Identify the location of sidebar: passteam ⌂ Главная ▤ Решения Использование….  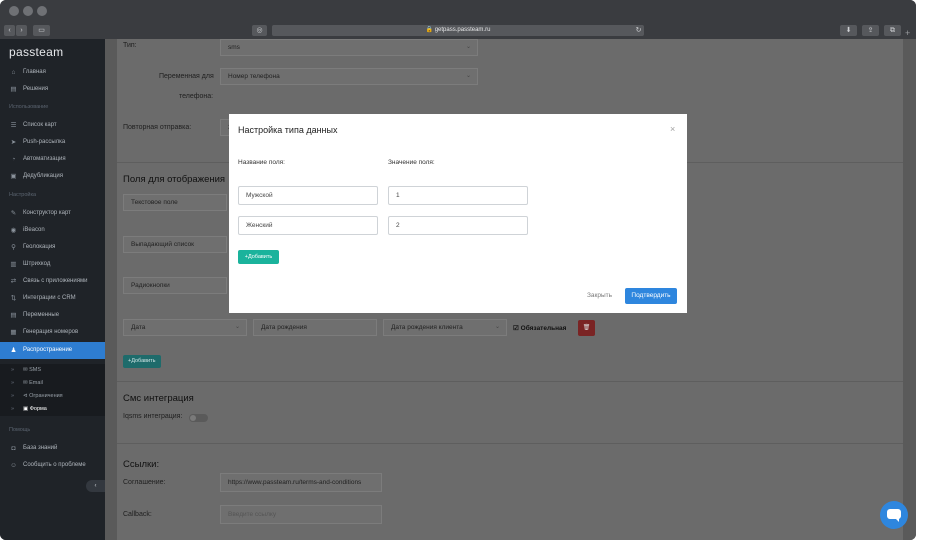
(52, 289).